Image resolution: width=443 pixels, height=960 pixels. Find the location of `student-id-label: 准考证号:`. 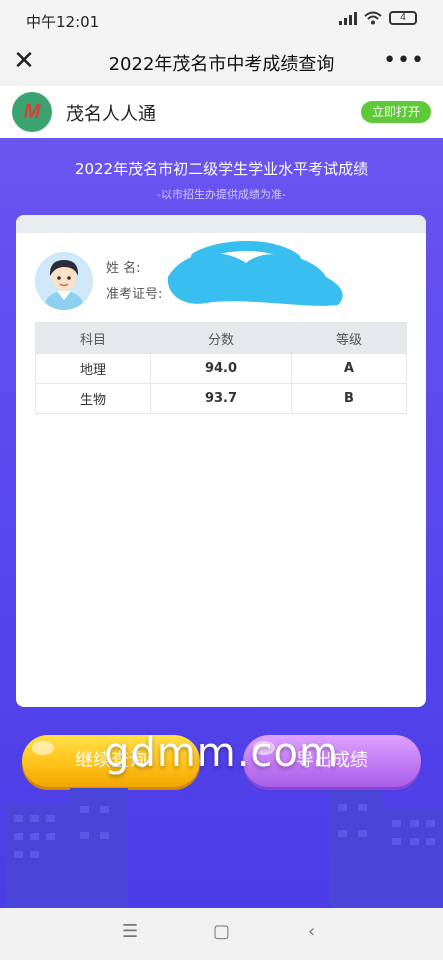

student-id-label: 准考证号: is located at coordinates (134, 294).